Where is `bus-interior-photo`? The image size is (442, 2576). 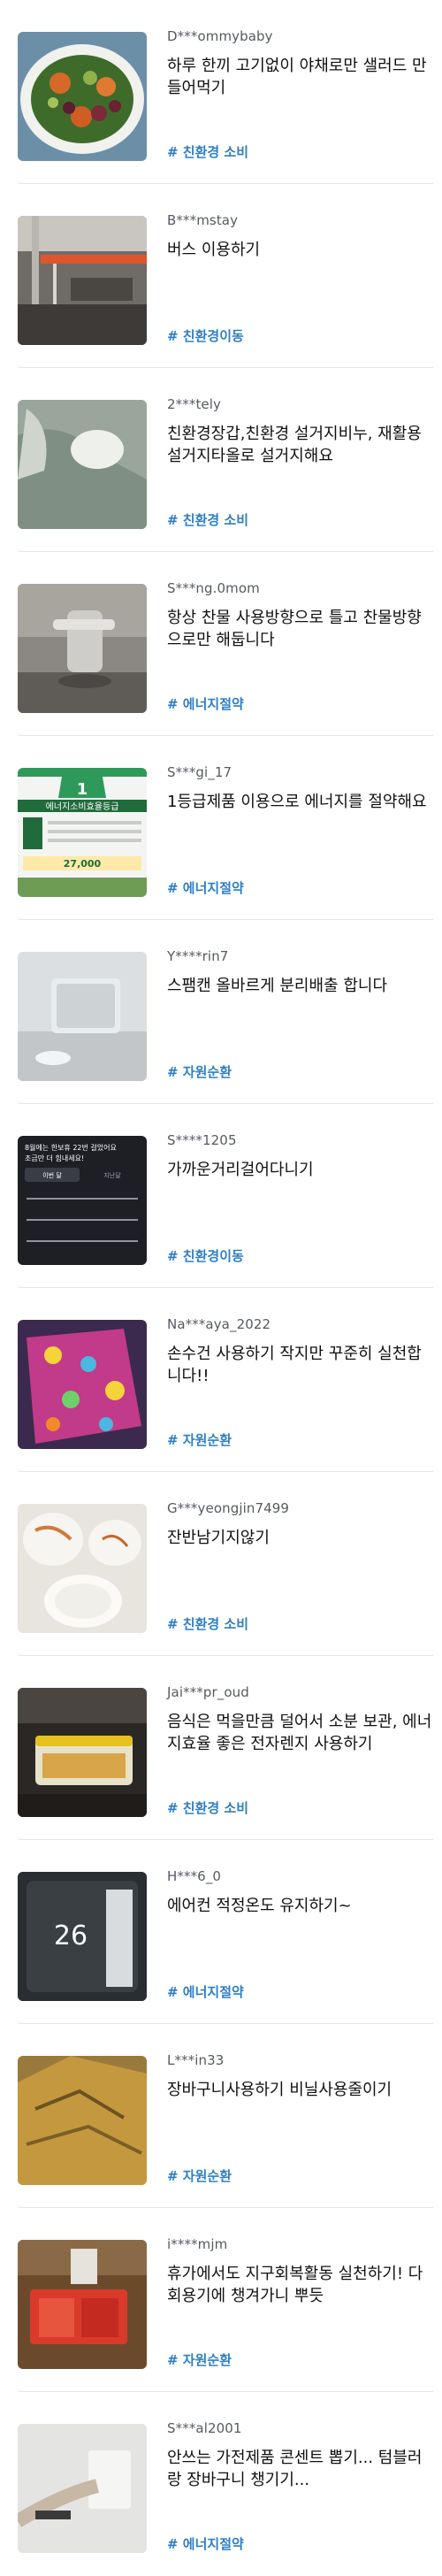 bus-interior-photo is located at coordinates (82, 280).